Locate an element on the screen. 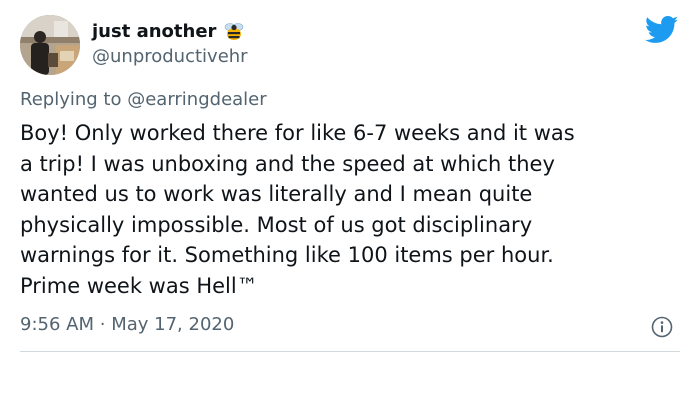 Image resolution: width=700 pixels, height=406 pixels. bee-icon is located at coordinates (234, 31).